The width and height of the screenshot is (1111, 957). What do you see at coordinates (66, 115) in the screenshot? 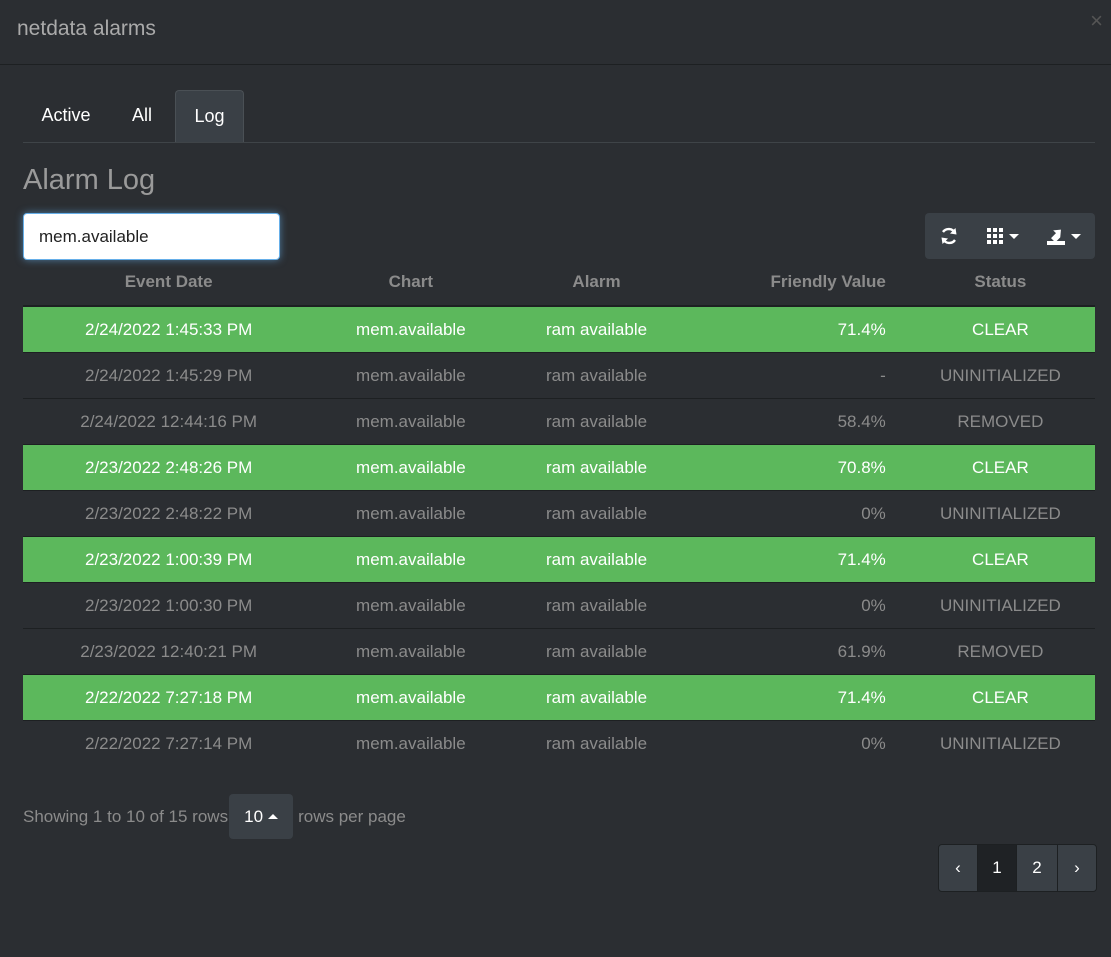
I see `tab-active: Active` at bounding box center [66, 115].